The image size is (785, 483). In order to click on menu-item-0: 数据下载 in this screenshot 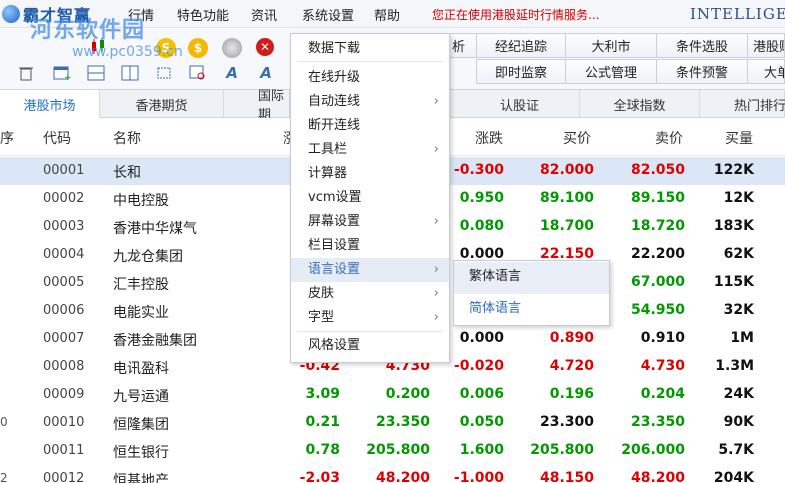, I will do `click(370, 49)`.